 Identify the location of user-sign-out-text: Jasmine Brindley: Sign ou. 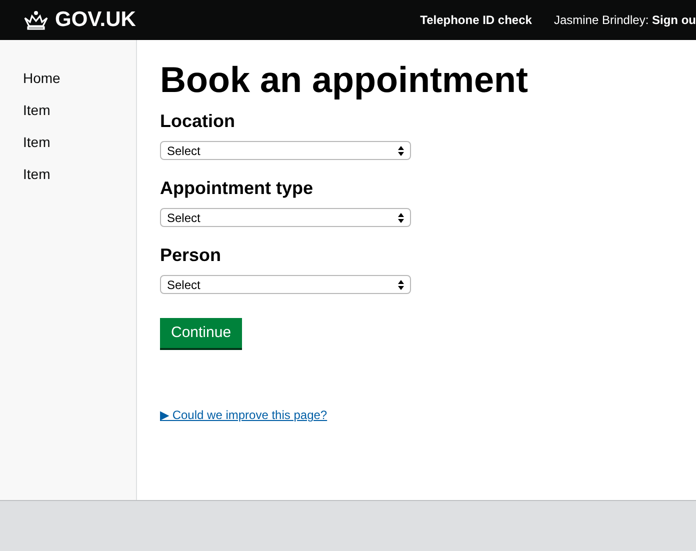
(625, 20).